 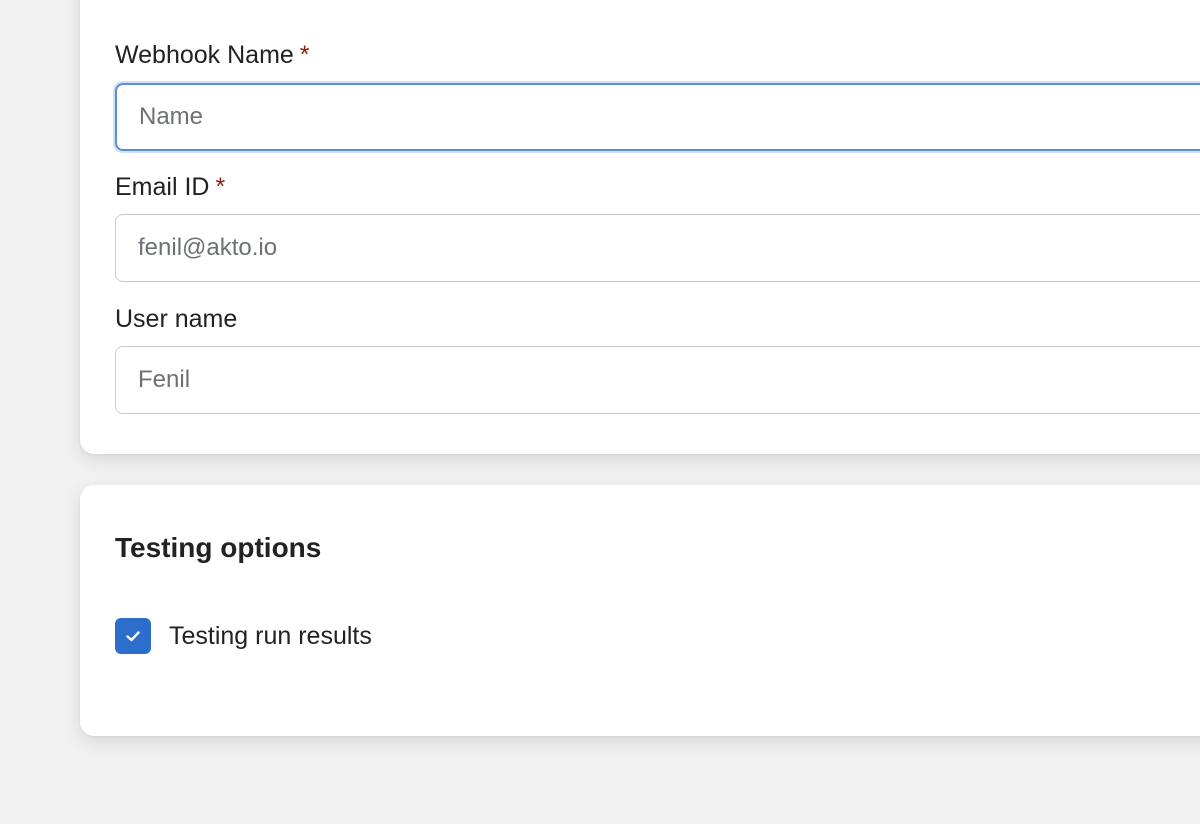 What do you see at coordinates (218, 547) in the screenshot?
I see `testing-options-title: Testing options` at bounding box center [218, 547].